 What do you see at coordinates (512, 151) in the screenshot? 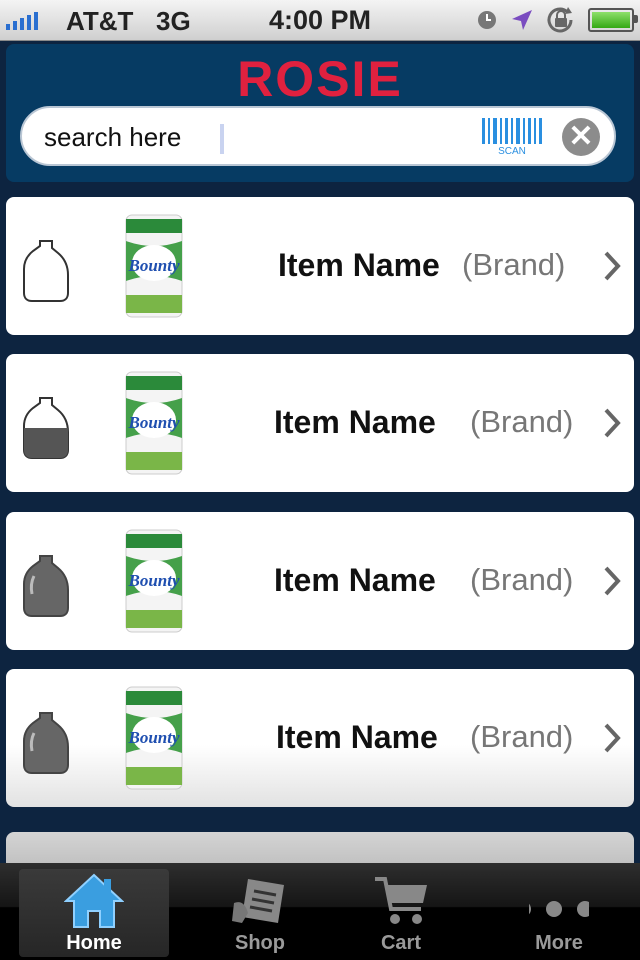
I see `scan-label: SCAN` at bounding box center [512, 151].